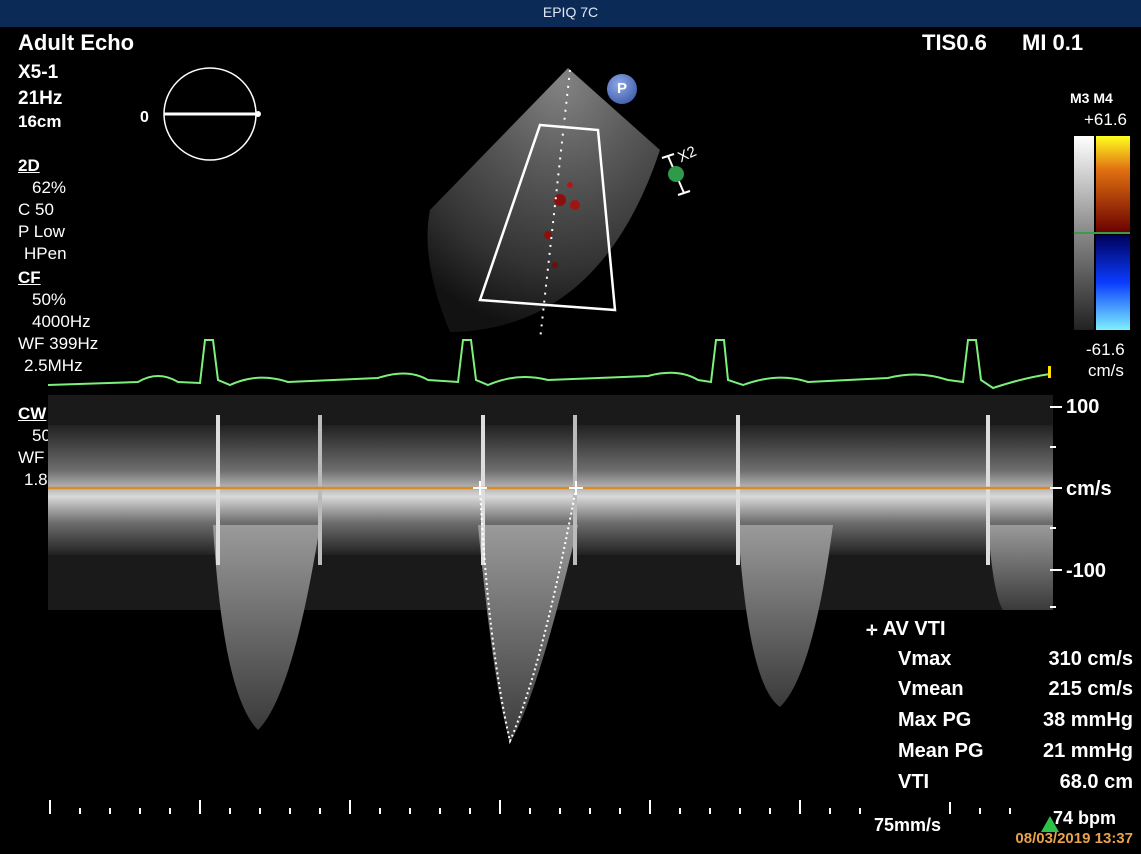 The width and height of the screenshot is (1141, 854). I want to click on measurement-title-row: ✛ AV VTI, so click(906, 629).